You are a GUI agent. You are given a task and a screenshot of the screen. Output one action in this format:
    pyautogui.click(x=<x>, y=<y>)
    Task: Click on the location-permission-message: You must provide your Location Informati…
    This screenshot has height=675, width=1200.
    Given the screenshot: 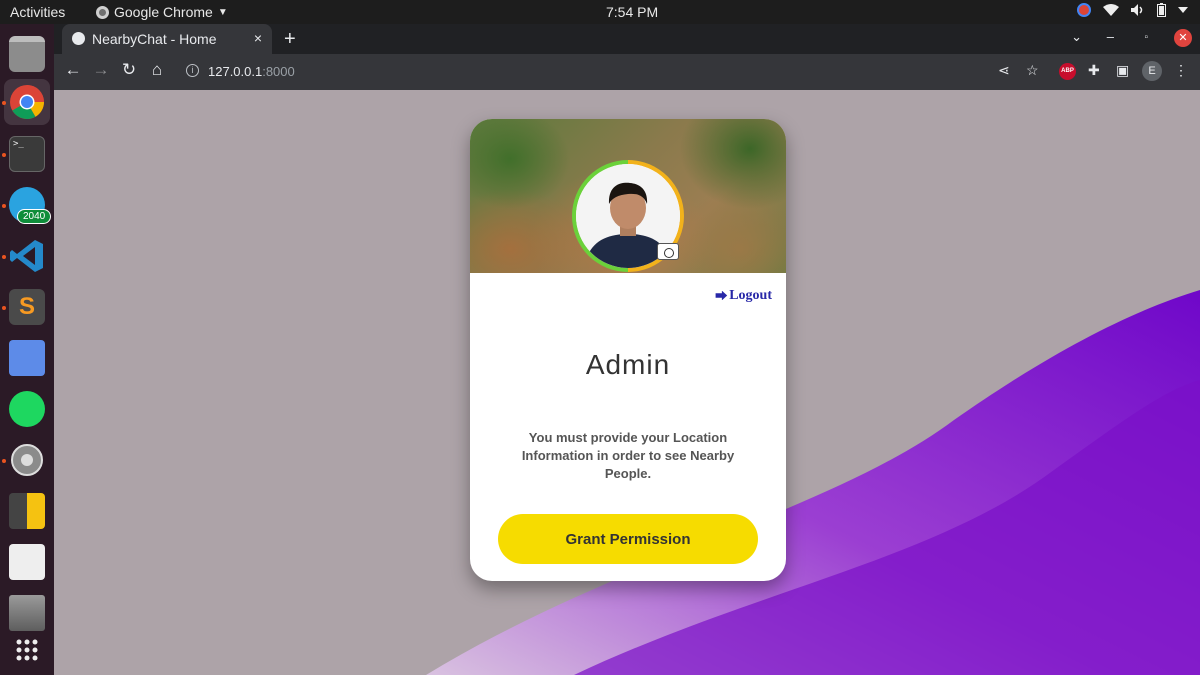 What is the action you would take?
    pyautogui.click(x=628, y=455)
    